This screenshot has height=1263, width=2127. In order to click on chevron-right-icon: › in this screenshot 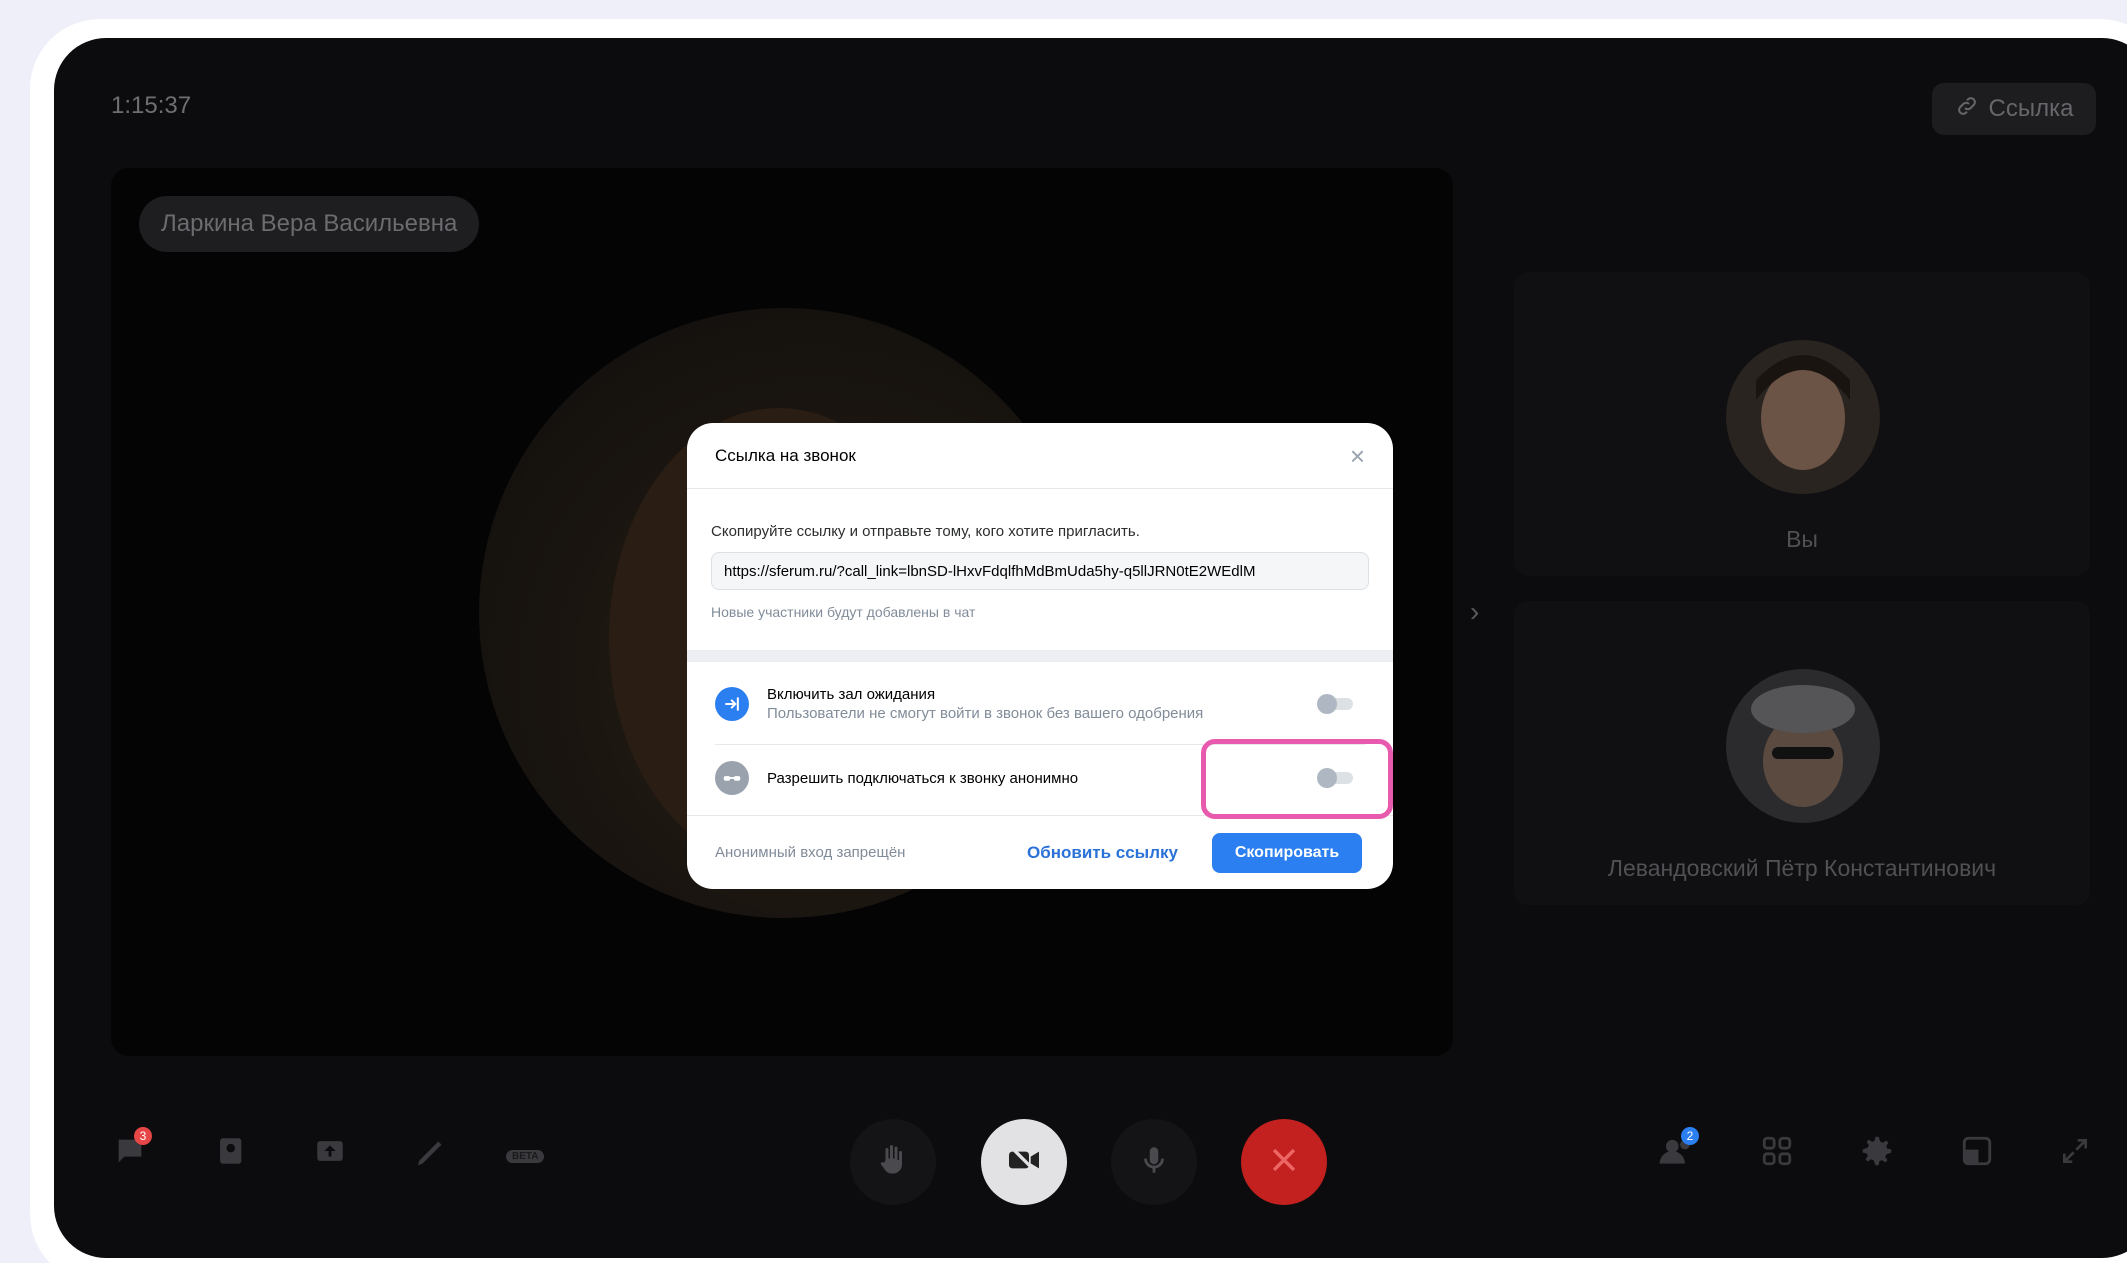, I will do `click(1474, 612)`.